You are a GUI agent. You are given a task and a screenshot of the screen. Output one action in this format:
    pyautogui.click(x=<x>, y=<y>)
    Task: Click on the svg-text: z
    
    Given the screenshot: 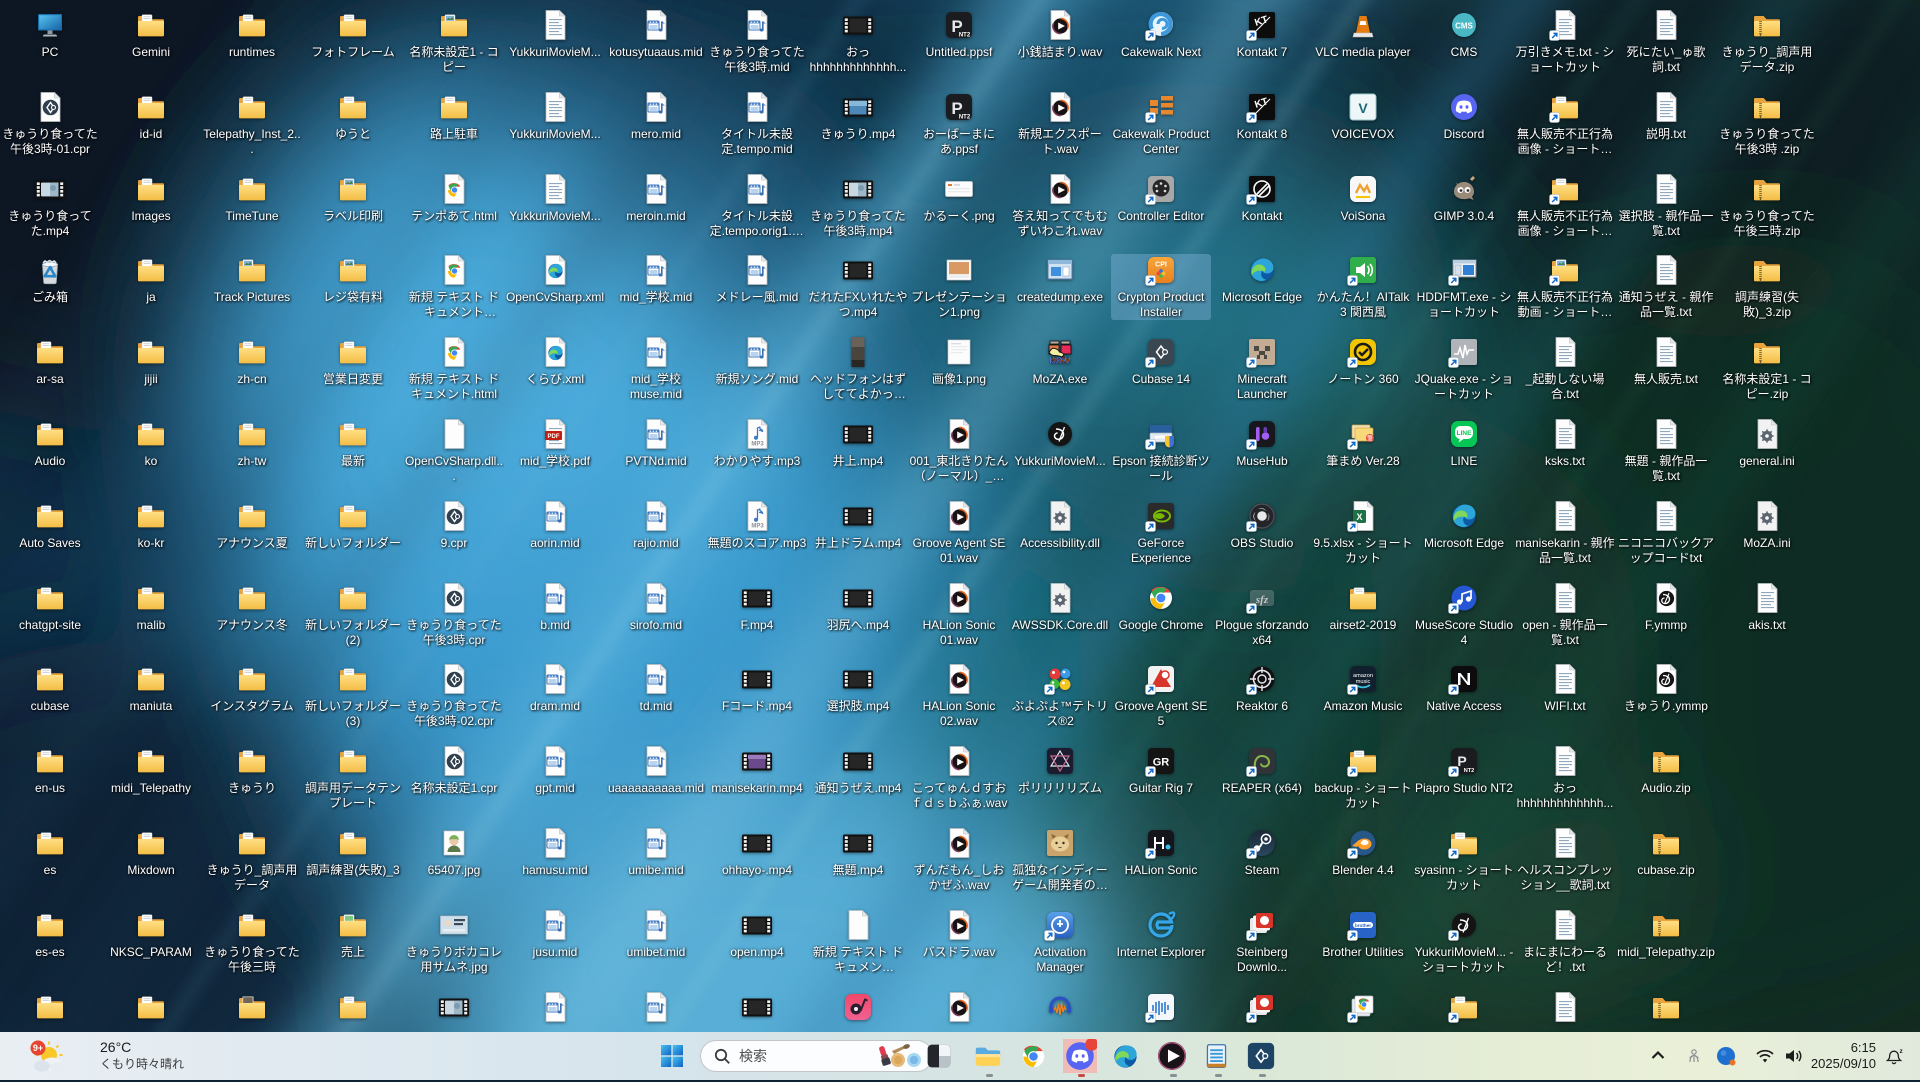 What is the action you would take?
    pyautogui.click(x=1902, y=1051)
    